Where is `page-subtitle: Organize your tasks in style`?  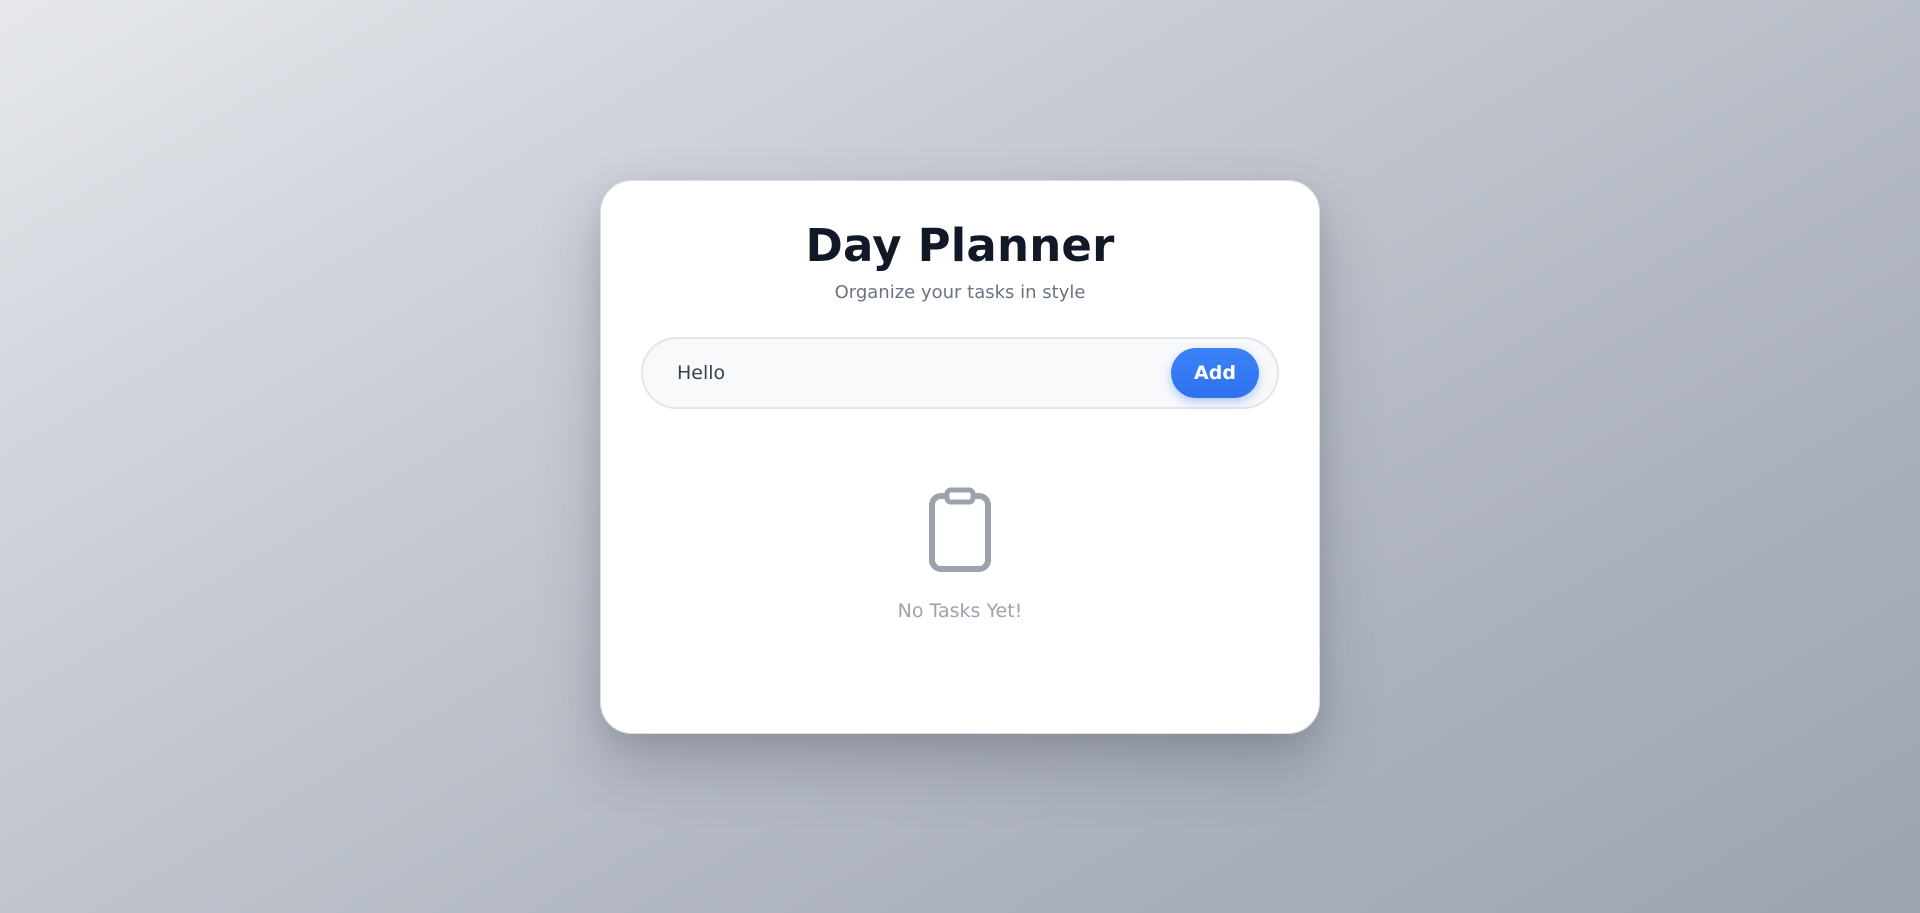 page-subtitle: Organize your tasks in style is located at coordinates (960, 292).